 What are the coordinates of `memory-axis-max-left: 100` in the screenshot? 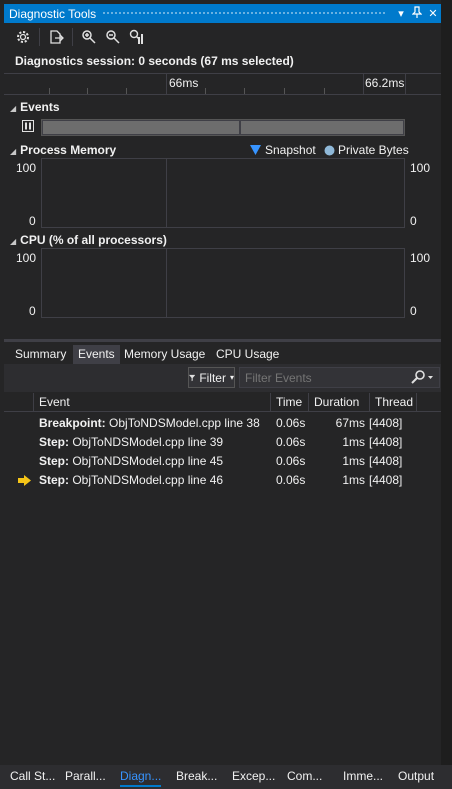 It's located at (26, 168).